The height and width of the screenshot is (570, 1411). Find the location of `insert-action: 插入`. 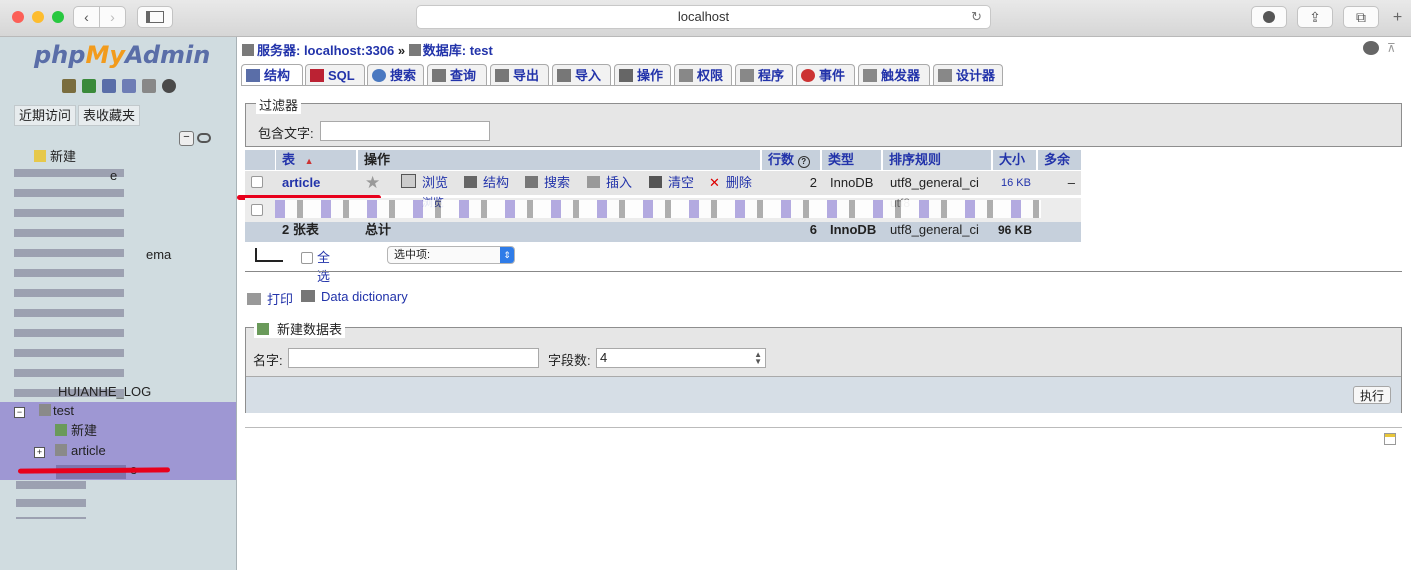

insert-action: 插入 is located at coordinates (609, 183).